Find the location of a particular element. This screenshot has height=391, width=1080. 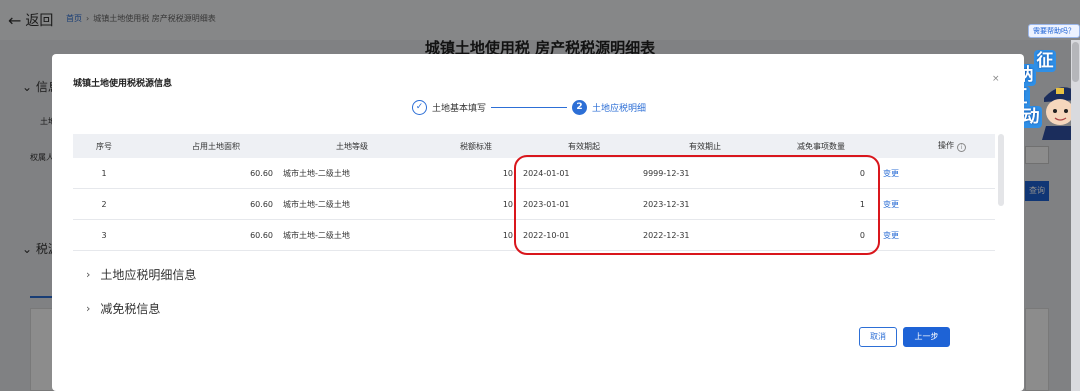

section-label: 减免税信息 is located at coordinates (130, 309).